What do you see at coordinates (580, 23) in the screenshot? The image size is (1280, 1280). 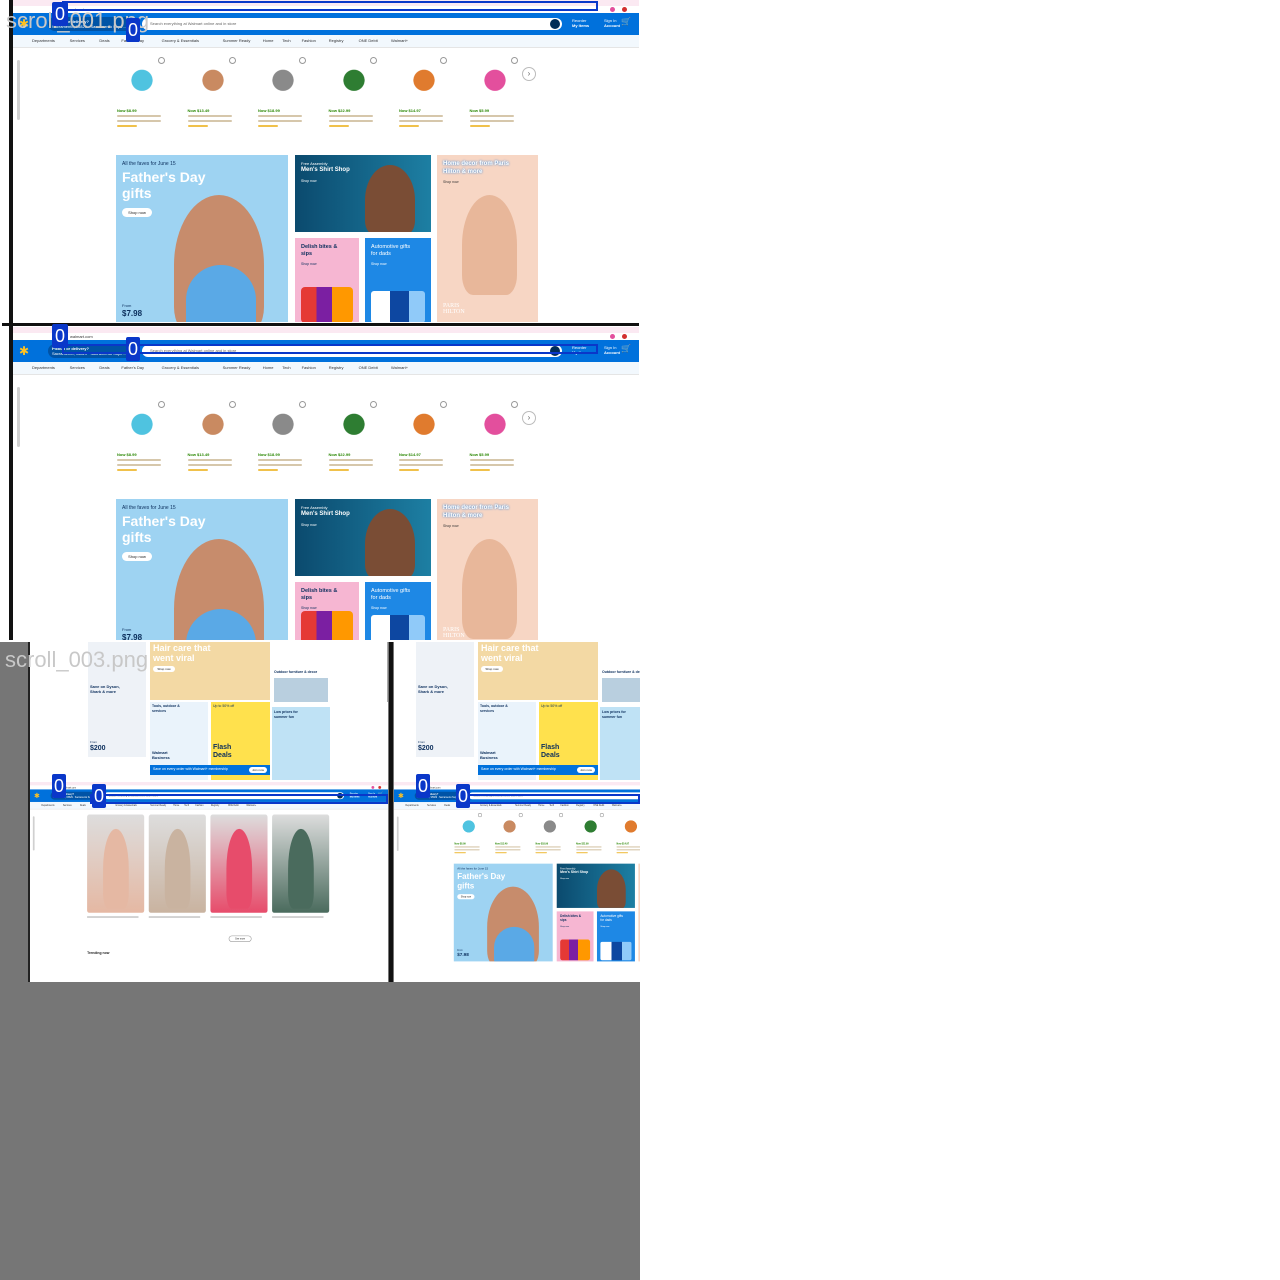 I see `reorder-link: Reorder My Items` at bounding box center [580, 23].